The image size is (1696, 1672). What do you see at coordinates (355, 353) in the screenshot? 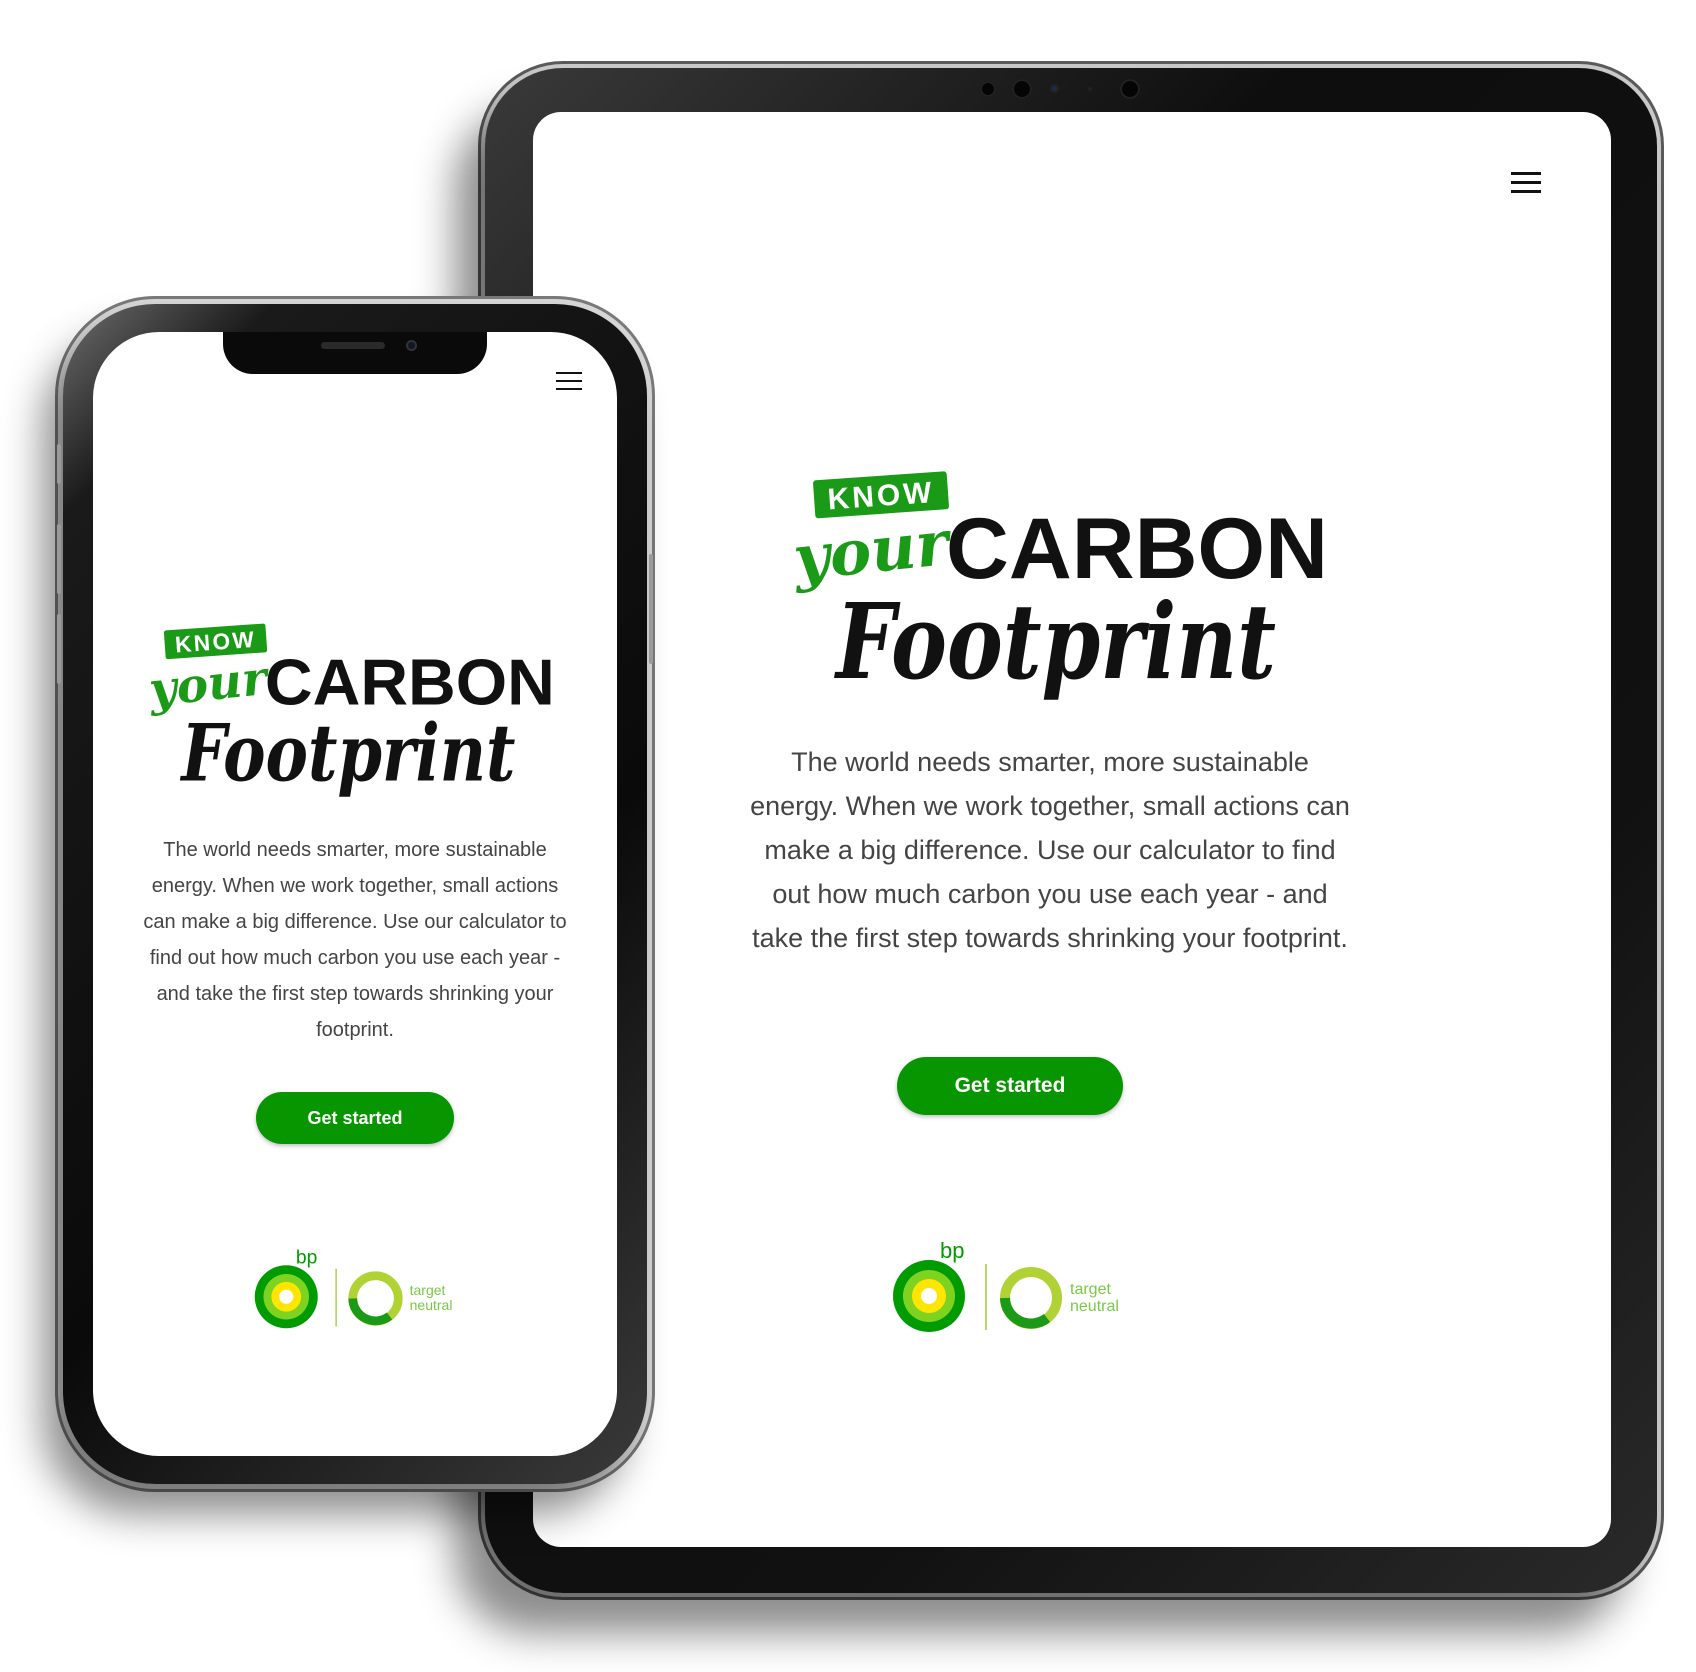
I see `phone-notch` at bounding box center [355, 353].